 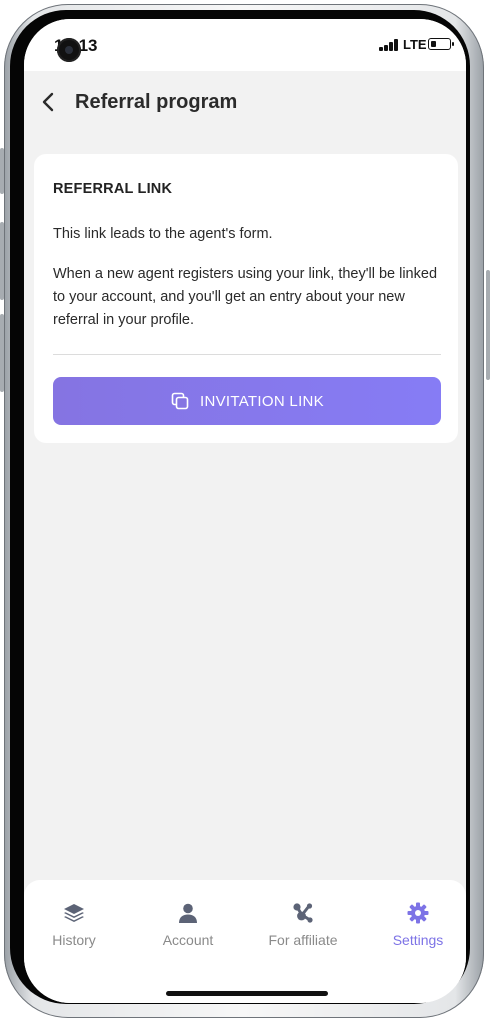 I want to click on card-title: REFERRAL LINK, so click(x=113, y=189).